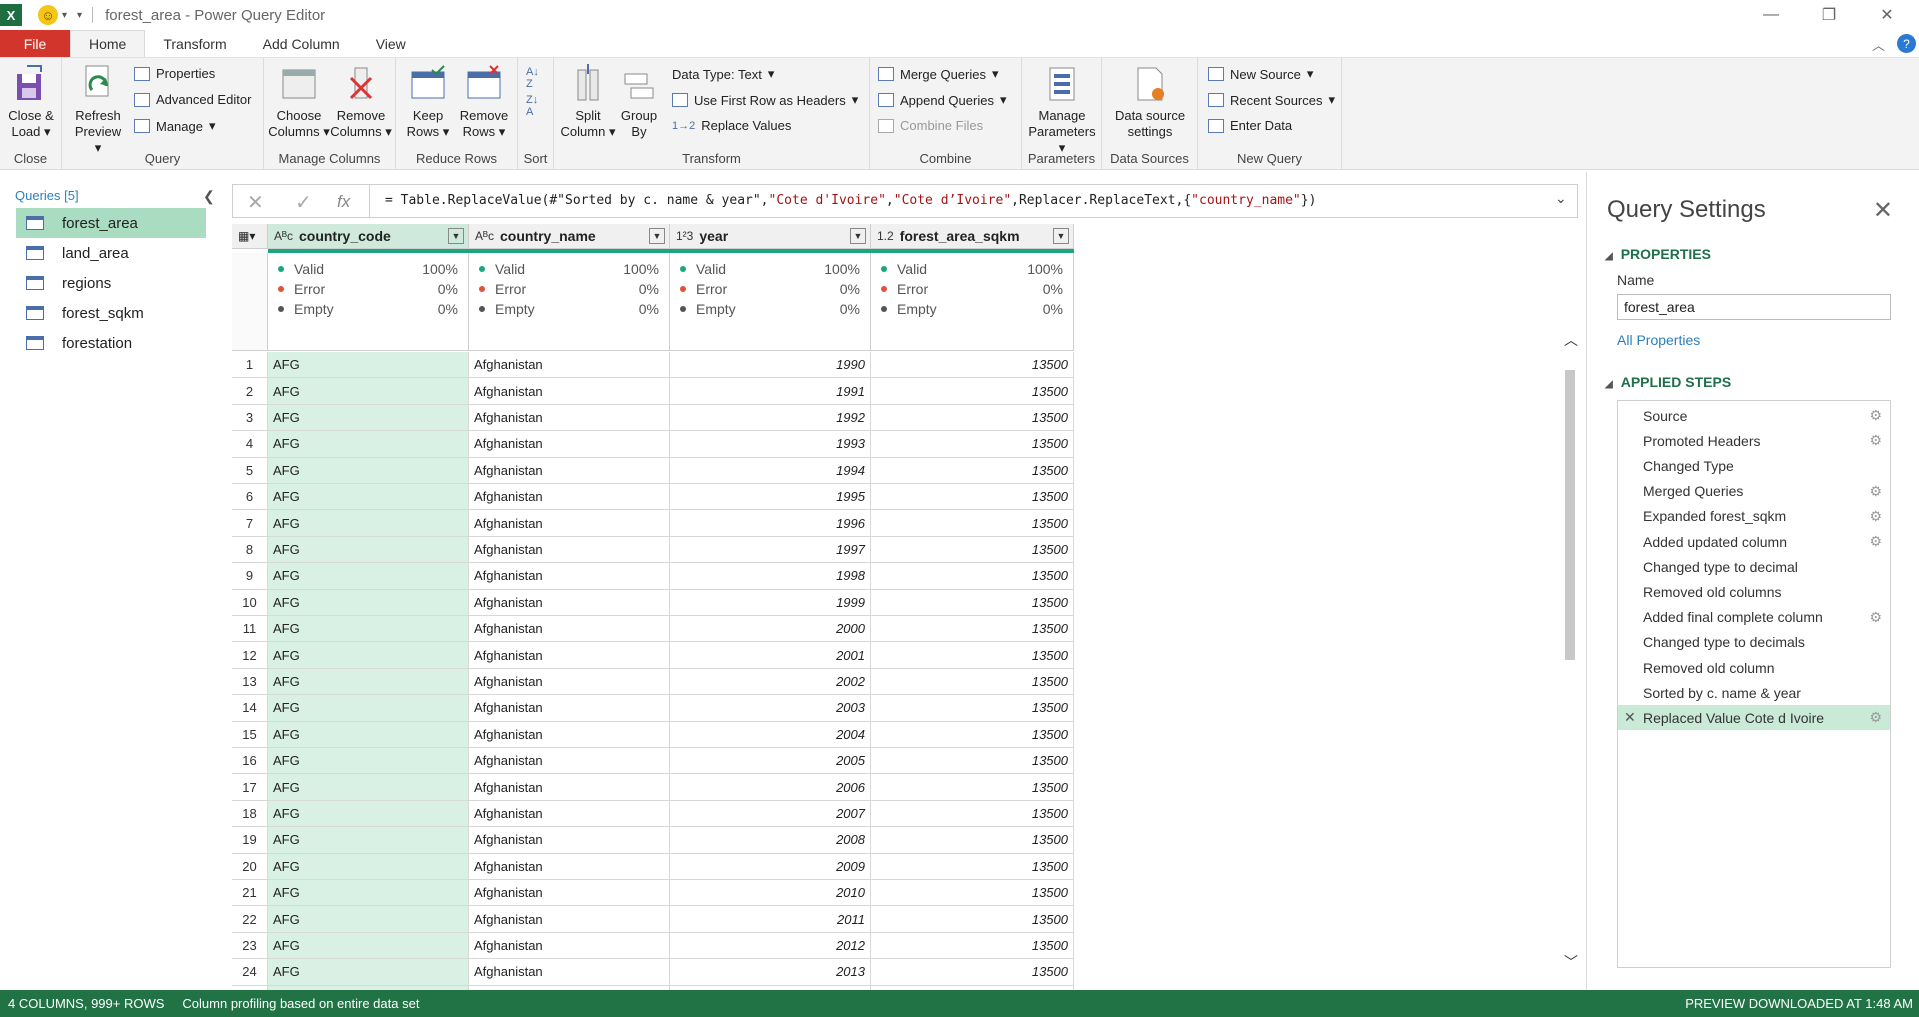 This screenshot has height=1017, width=1919. I want to click on row-number: 23, so click(250, 946).